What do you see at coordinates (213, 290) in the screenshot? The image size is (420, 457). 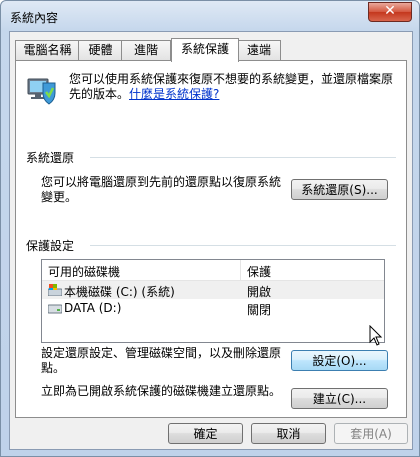 I see `drive-row: 本機磁碟 (C:) (系統) 開啟` at bounding box center [213, 290].